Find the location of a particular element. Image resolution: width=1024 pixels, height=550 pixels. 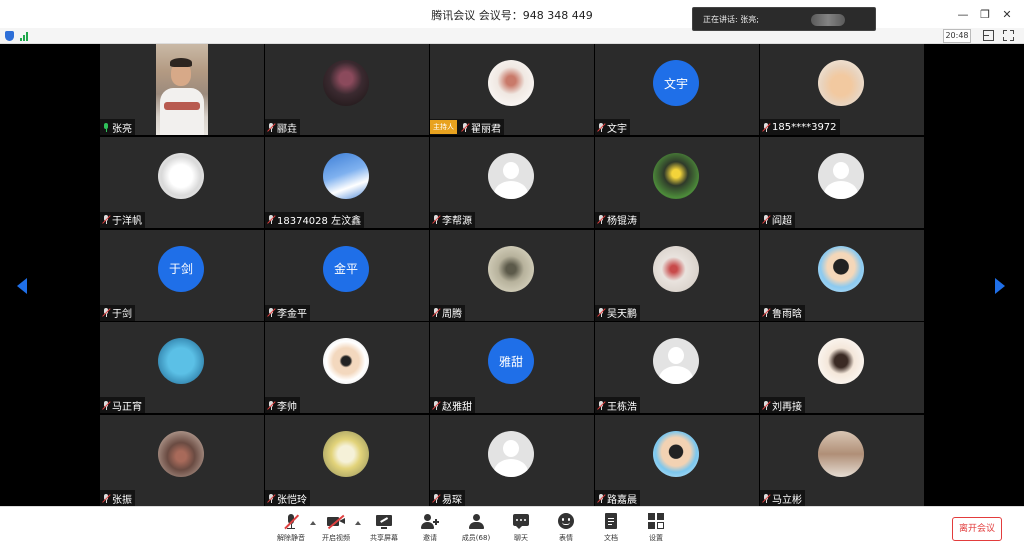

participant-tile: 张恺玲 is located at coordinates (347, 460).